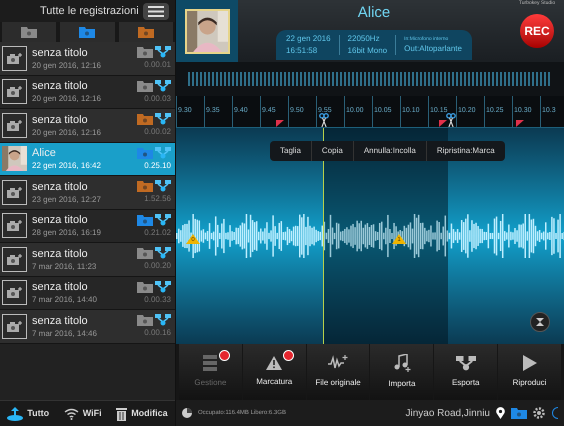  I want to click on recording-row: senza titolo 7 mar 2016, 11:23 0.00.20, so click(87, 259).